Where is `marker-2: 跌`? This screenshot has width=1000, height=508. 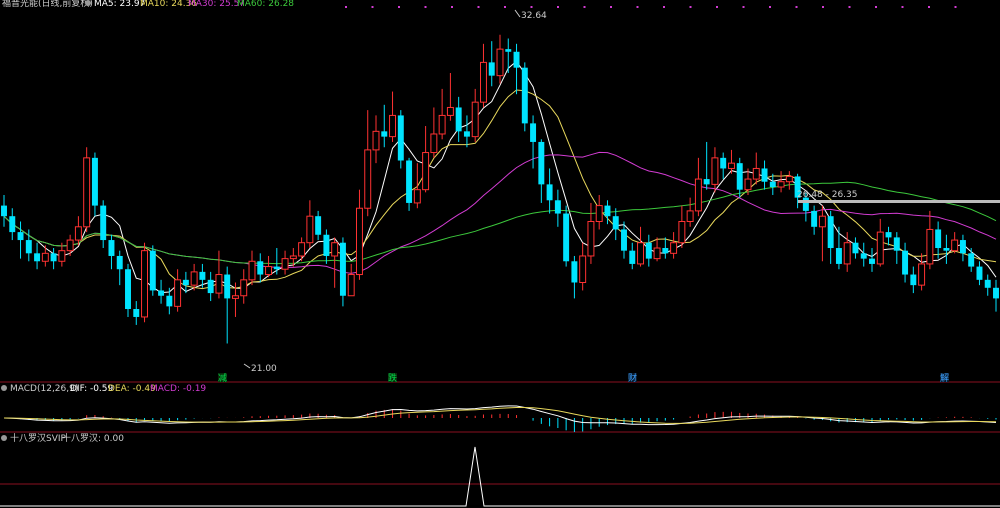 marker-2: 跌 is located at coordinates (392, 378).